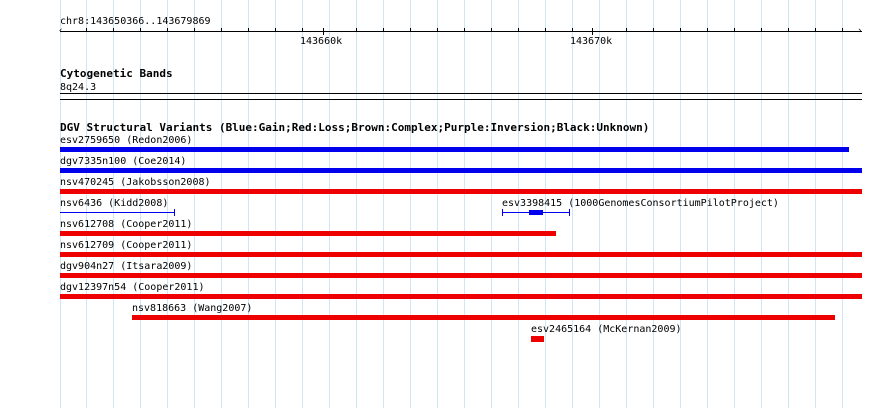 This screenshot has height=408, width=890. What do you see at coordinates (135, 21) in the screenshot?
I see `ruler-location-label: chr8:143650366..143679869` at bounding box center [135, 21].